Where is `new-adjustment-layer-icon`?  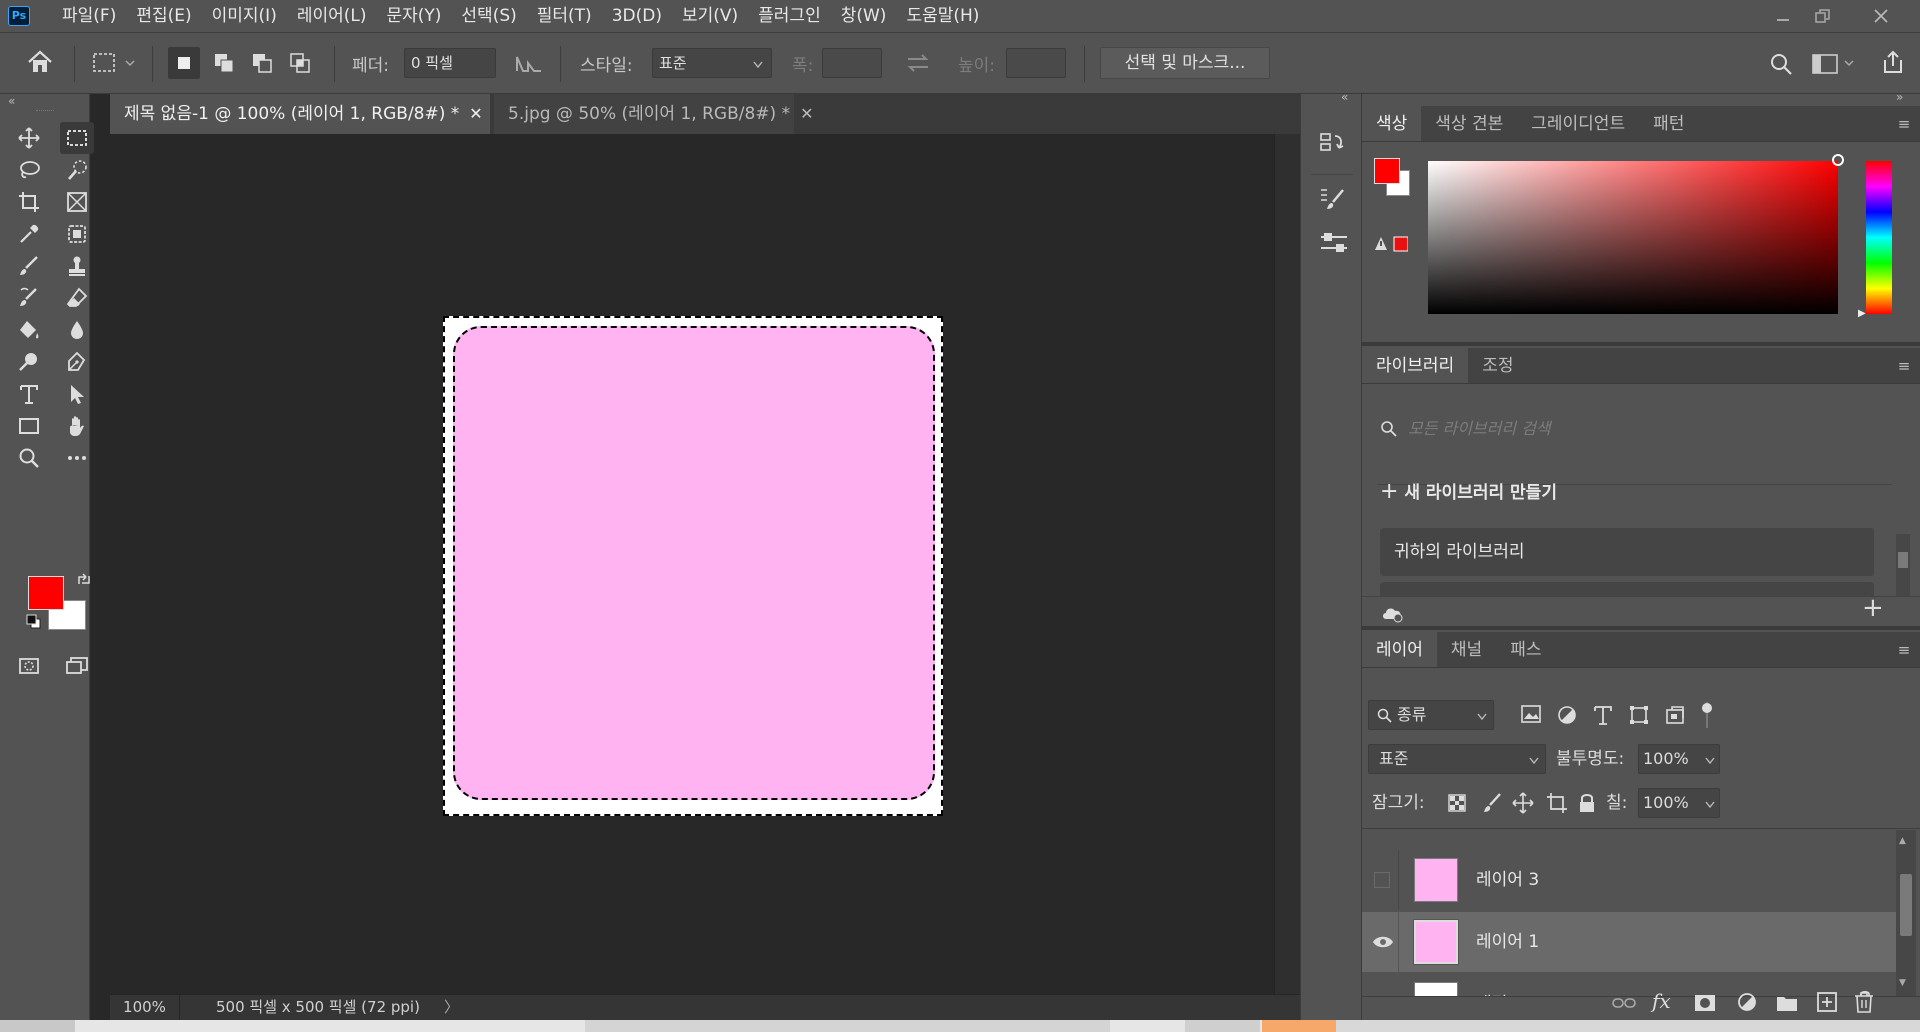
new-adjustment-layer-icon is located at coordinates (1747, 1002).